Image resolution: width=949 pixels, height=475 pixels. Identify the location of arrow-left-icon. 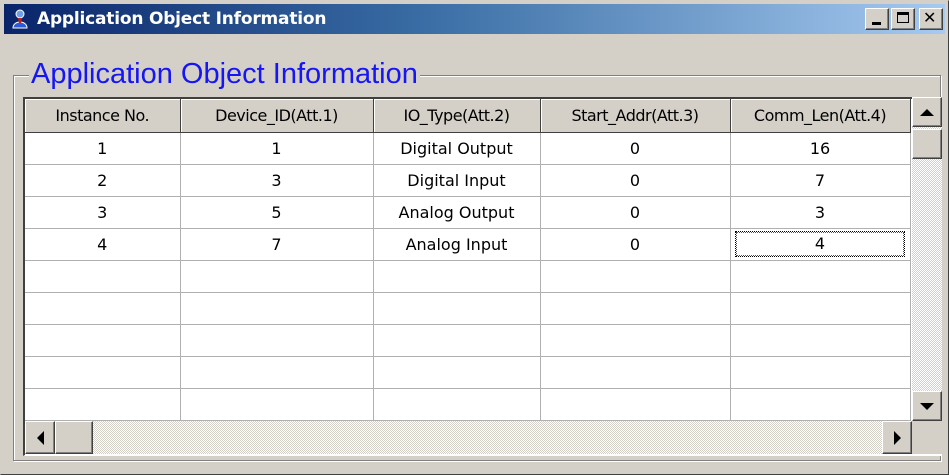
(40, 437).